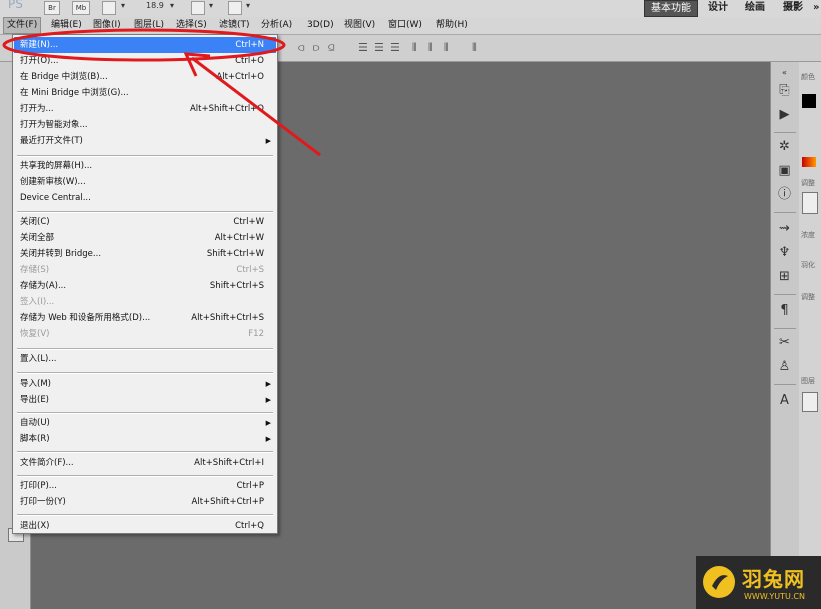 This screenshot has width=821, height=609. I want to click on watermark: 羽兔网 WWW.YUTU.CN, so click(758, 582).